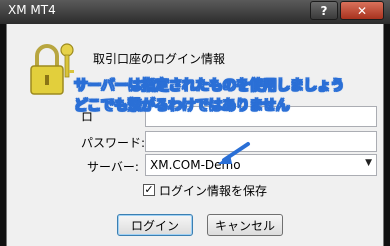 This screenshot has width=390, height=246. What do you see at coordinates (182, 106) in the screenshot?
I see `annotation-line-2: どこでも繋がるわけではありません` at bounding box center [182, 106].